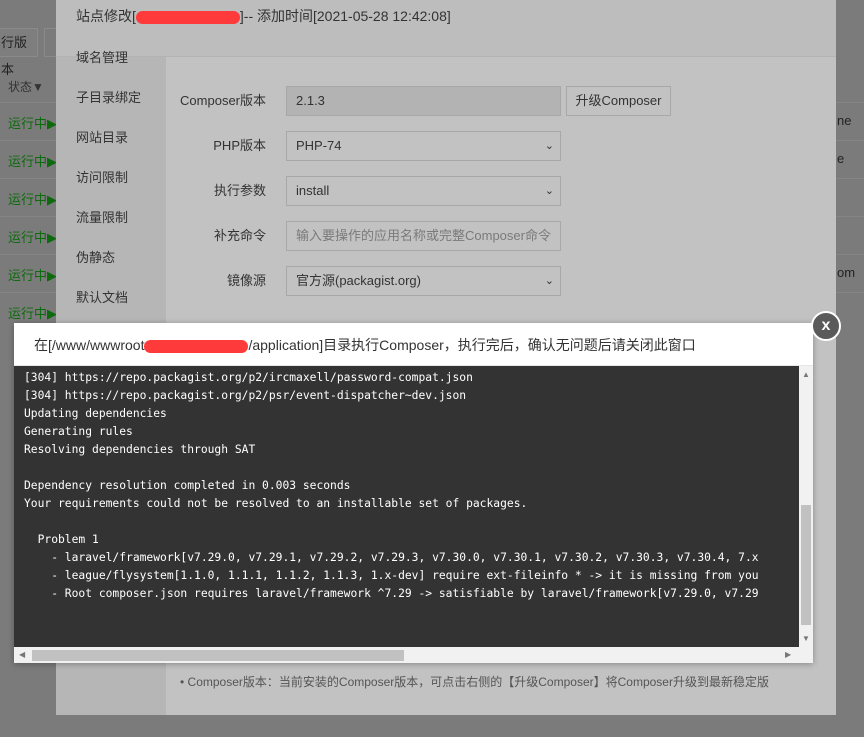  I want to click on terminal-line: Updating dependencies, so click(95, 413).